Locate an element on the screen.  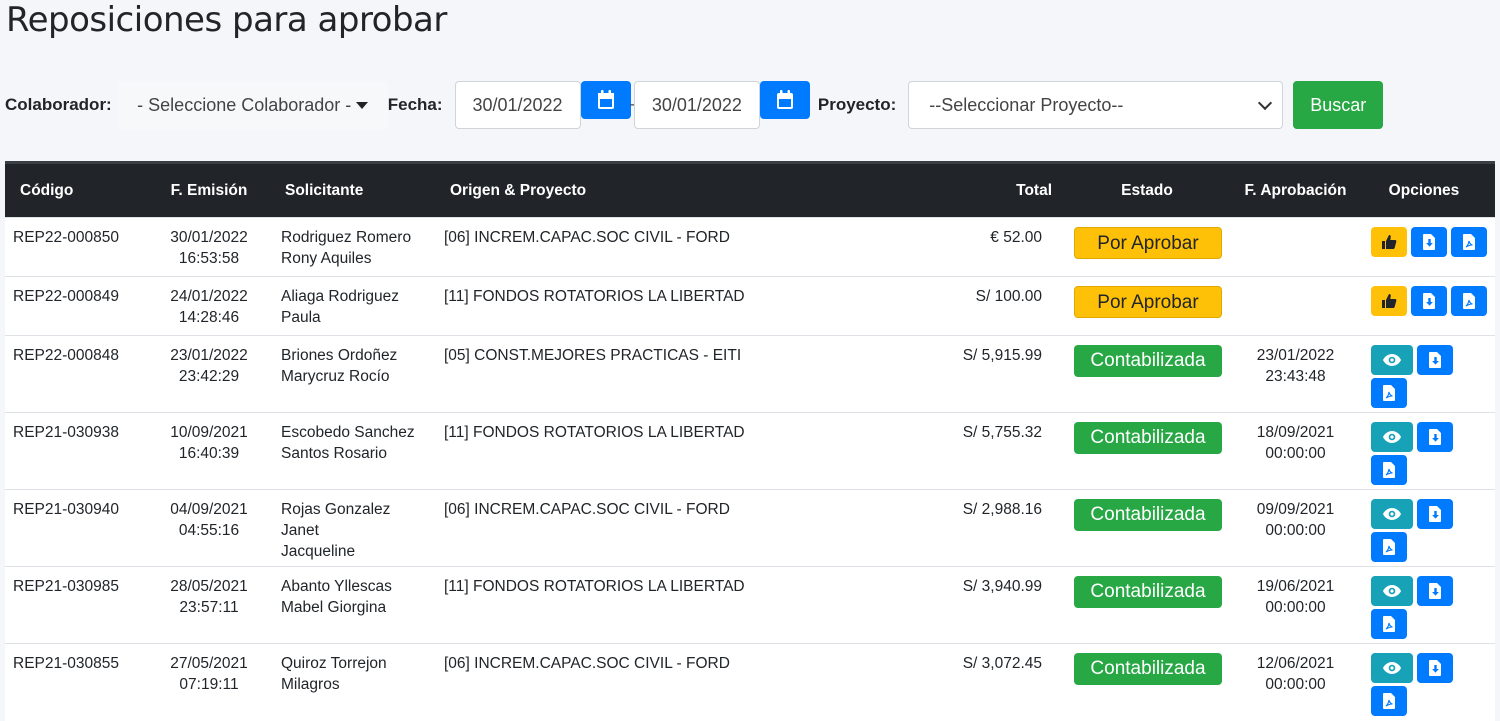
cell-aprobacion: 19/06/2021 00:00:00 is located at coordinates (1295, 605).